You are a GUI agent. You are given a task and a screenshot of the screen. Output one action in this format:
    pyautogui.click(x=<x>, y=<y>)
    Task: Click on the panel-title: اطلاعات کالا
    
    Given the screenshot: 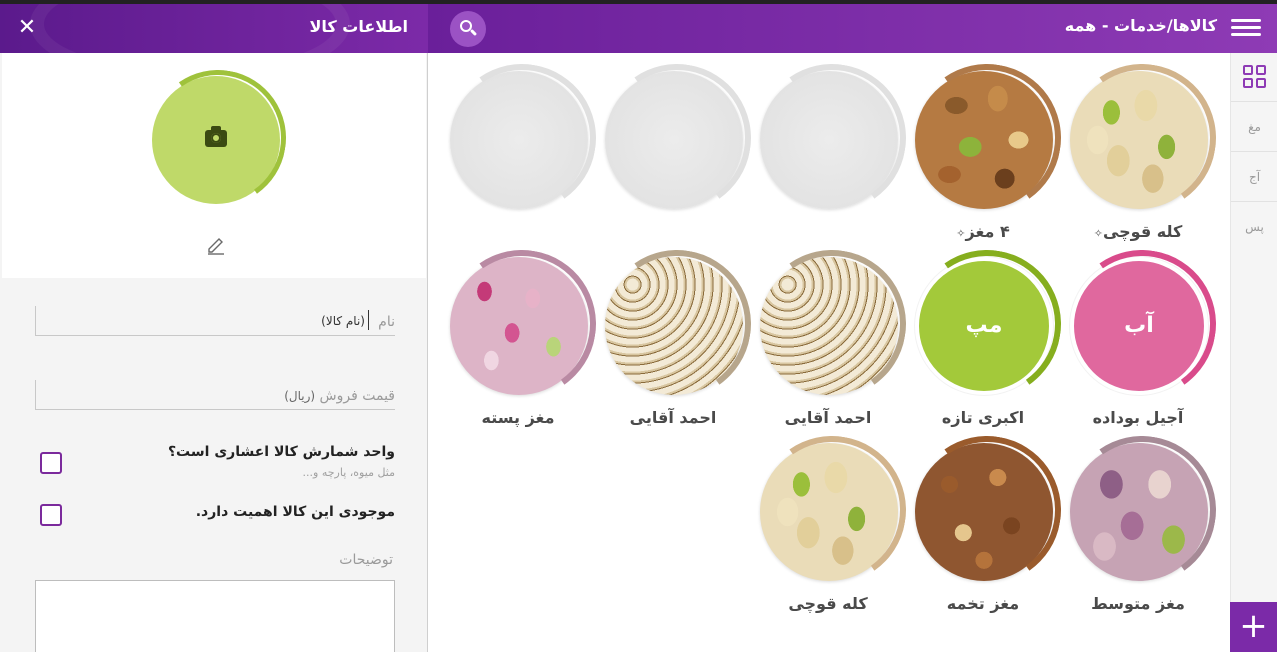 What is the action you would take?
    pyautogui.click(x=358, y=26)
    